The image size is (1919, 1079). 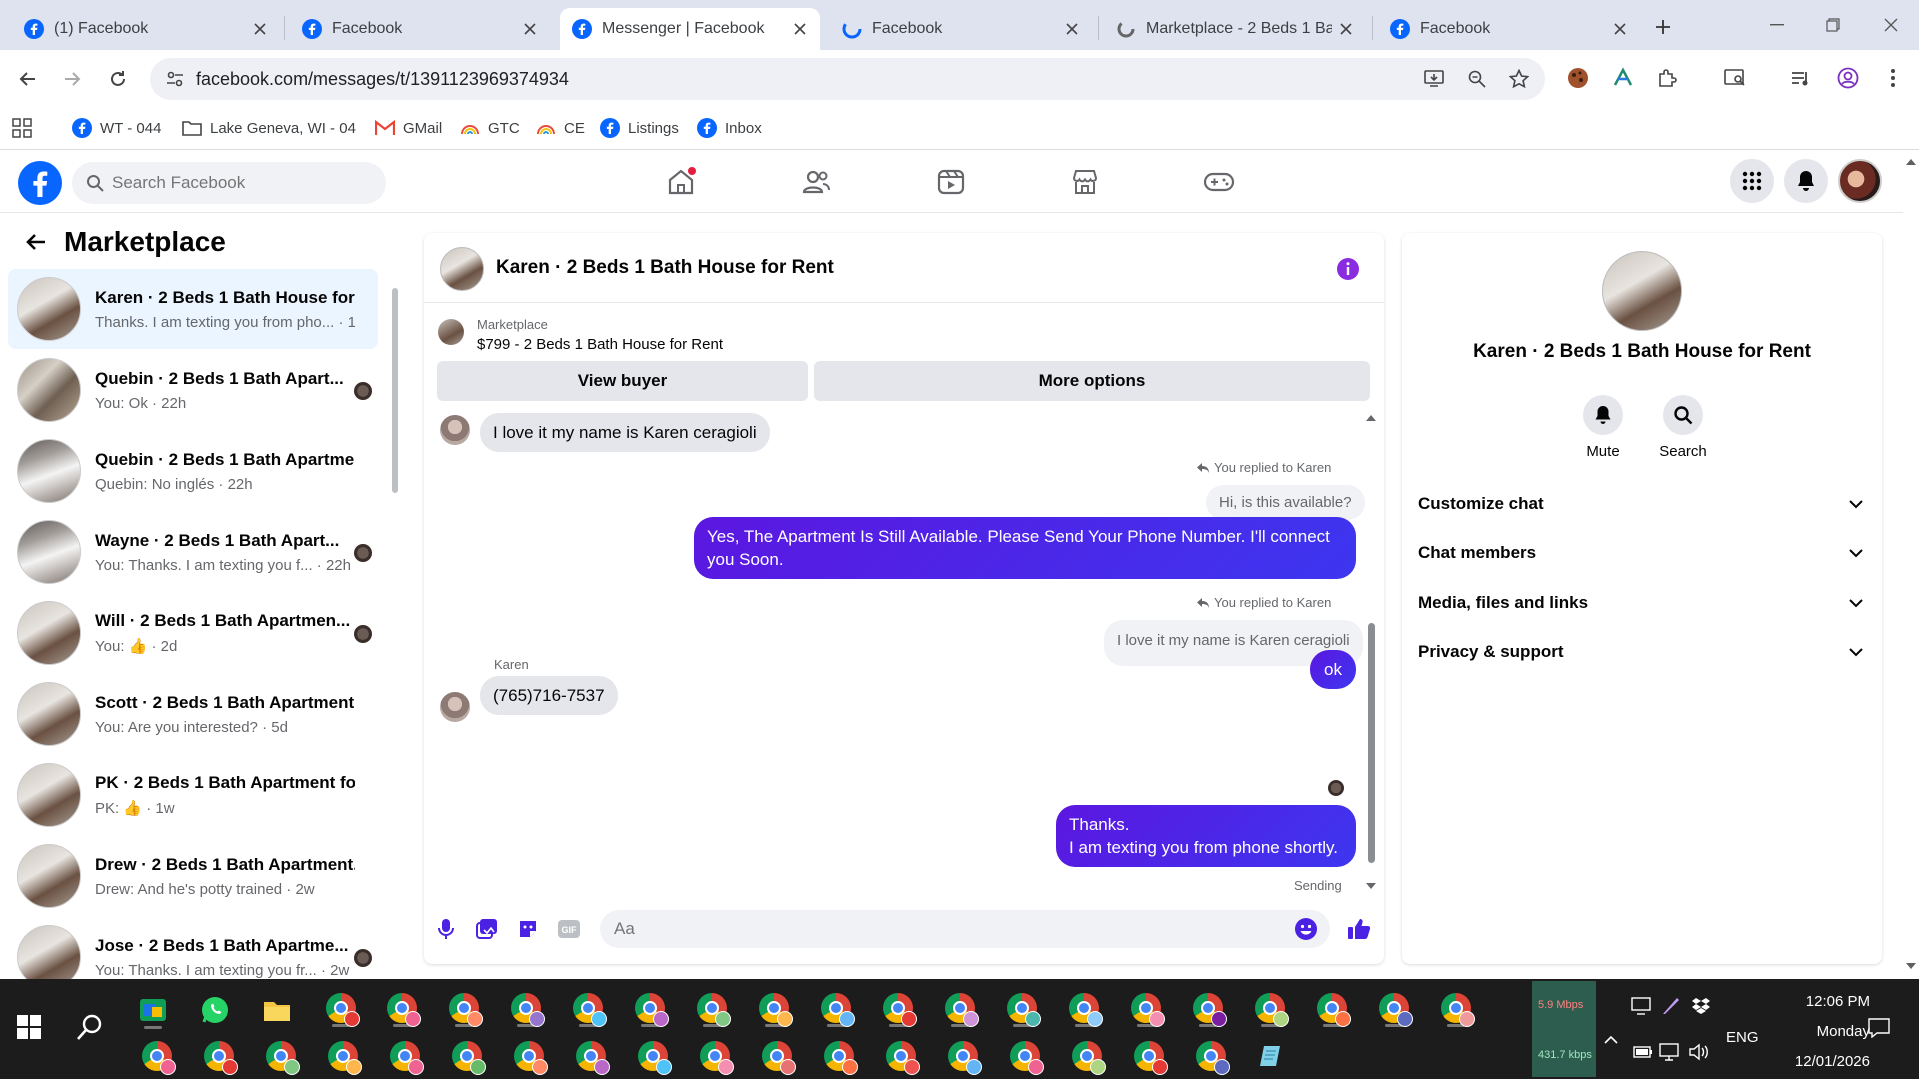 I want to click on sidebar-scrollbar, so click(x=395, y=624).